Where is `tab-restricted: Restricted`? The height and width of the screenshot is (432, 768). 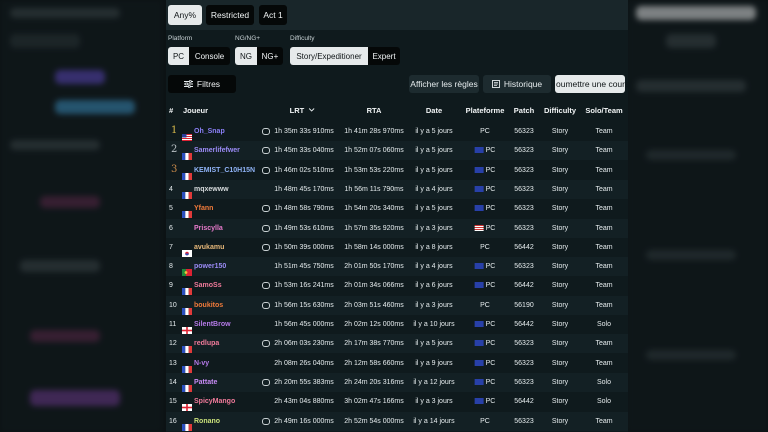 tab-restricted: Restricted is located at coordinates (230, 15).